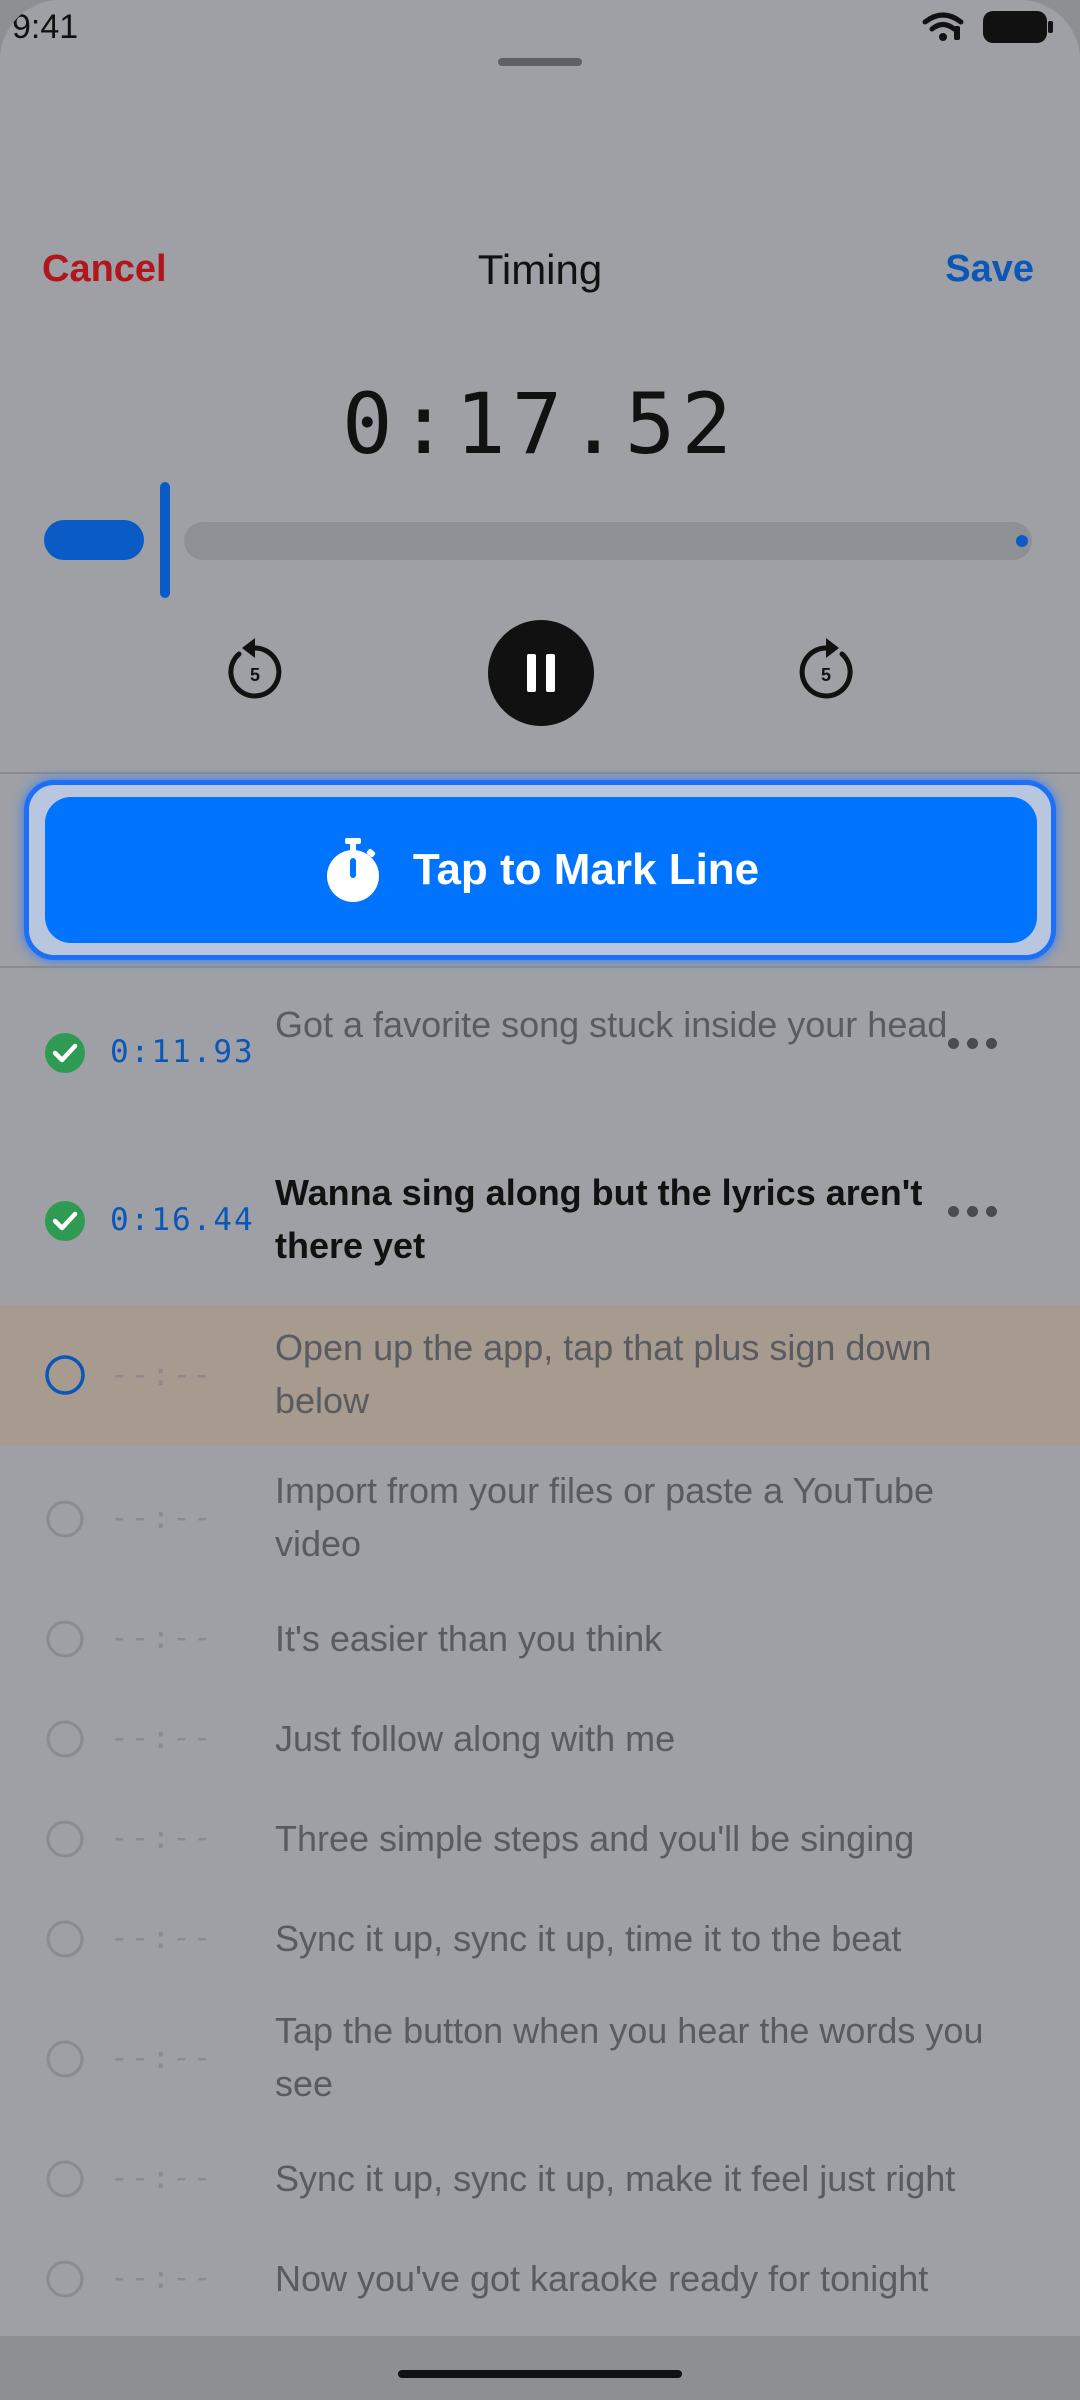  What do you see at coordinates (540, 2368) in the screenshot?
I see `home-area` at bounding box center [540, 2368].